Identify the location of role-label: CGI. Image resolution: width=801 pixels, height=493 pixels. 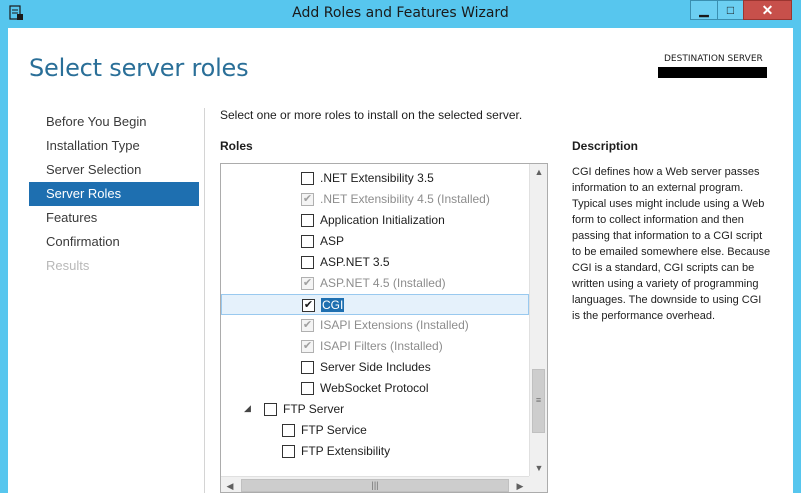
(333, 305).